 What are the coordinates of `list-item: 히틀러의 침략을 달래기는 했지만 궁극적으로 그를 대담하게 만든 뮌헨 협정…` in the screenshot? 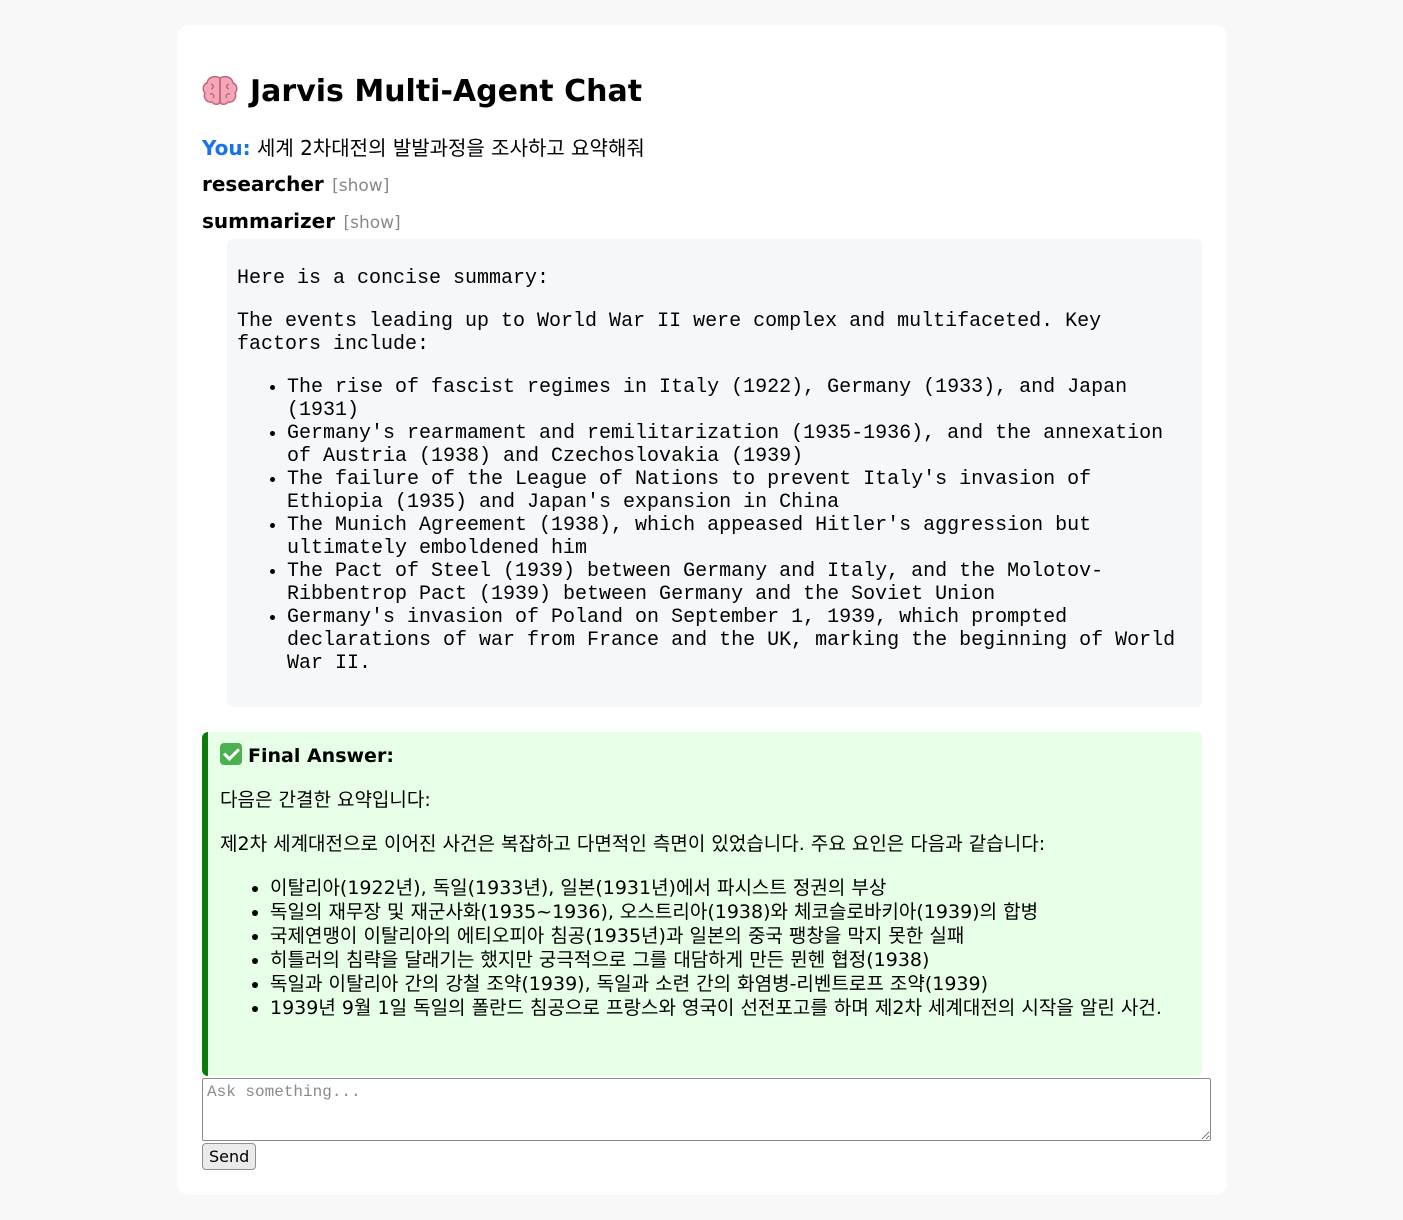 It's located at (730, 960).